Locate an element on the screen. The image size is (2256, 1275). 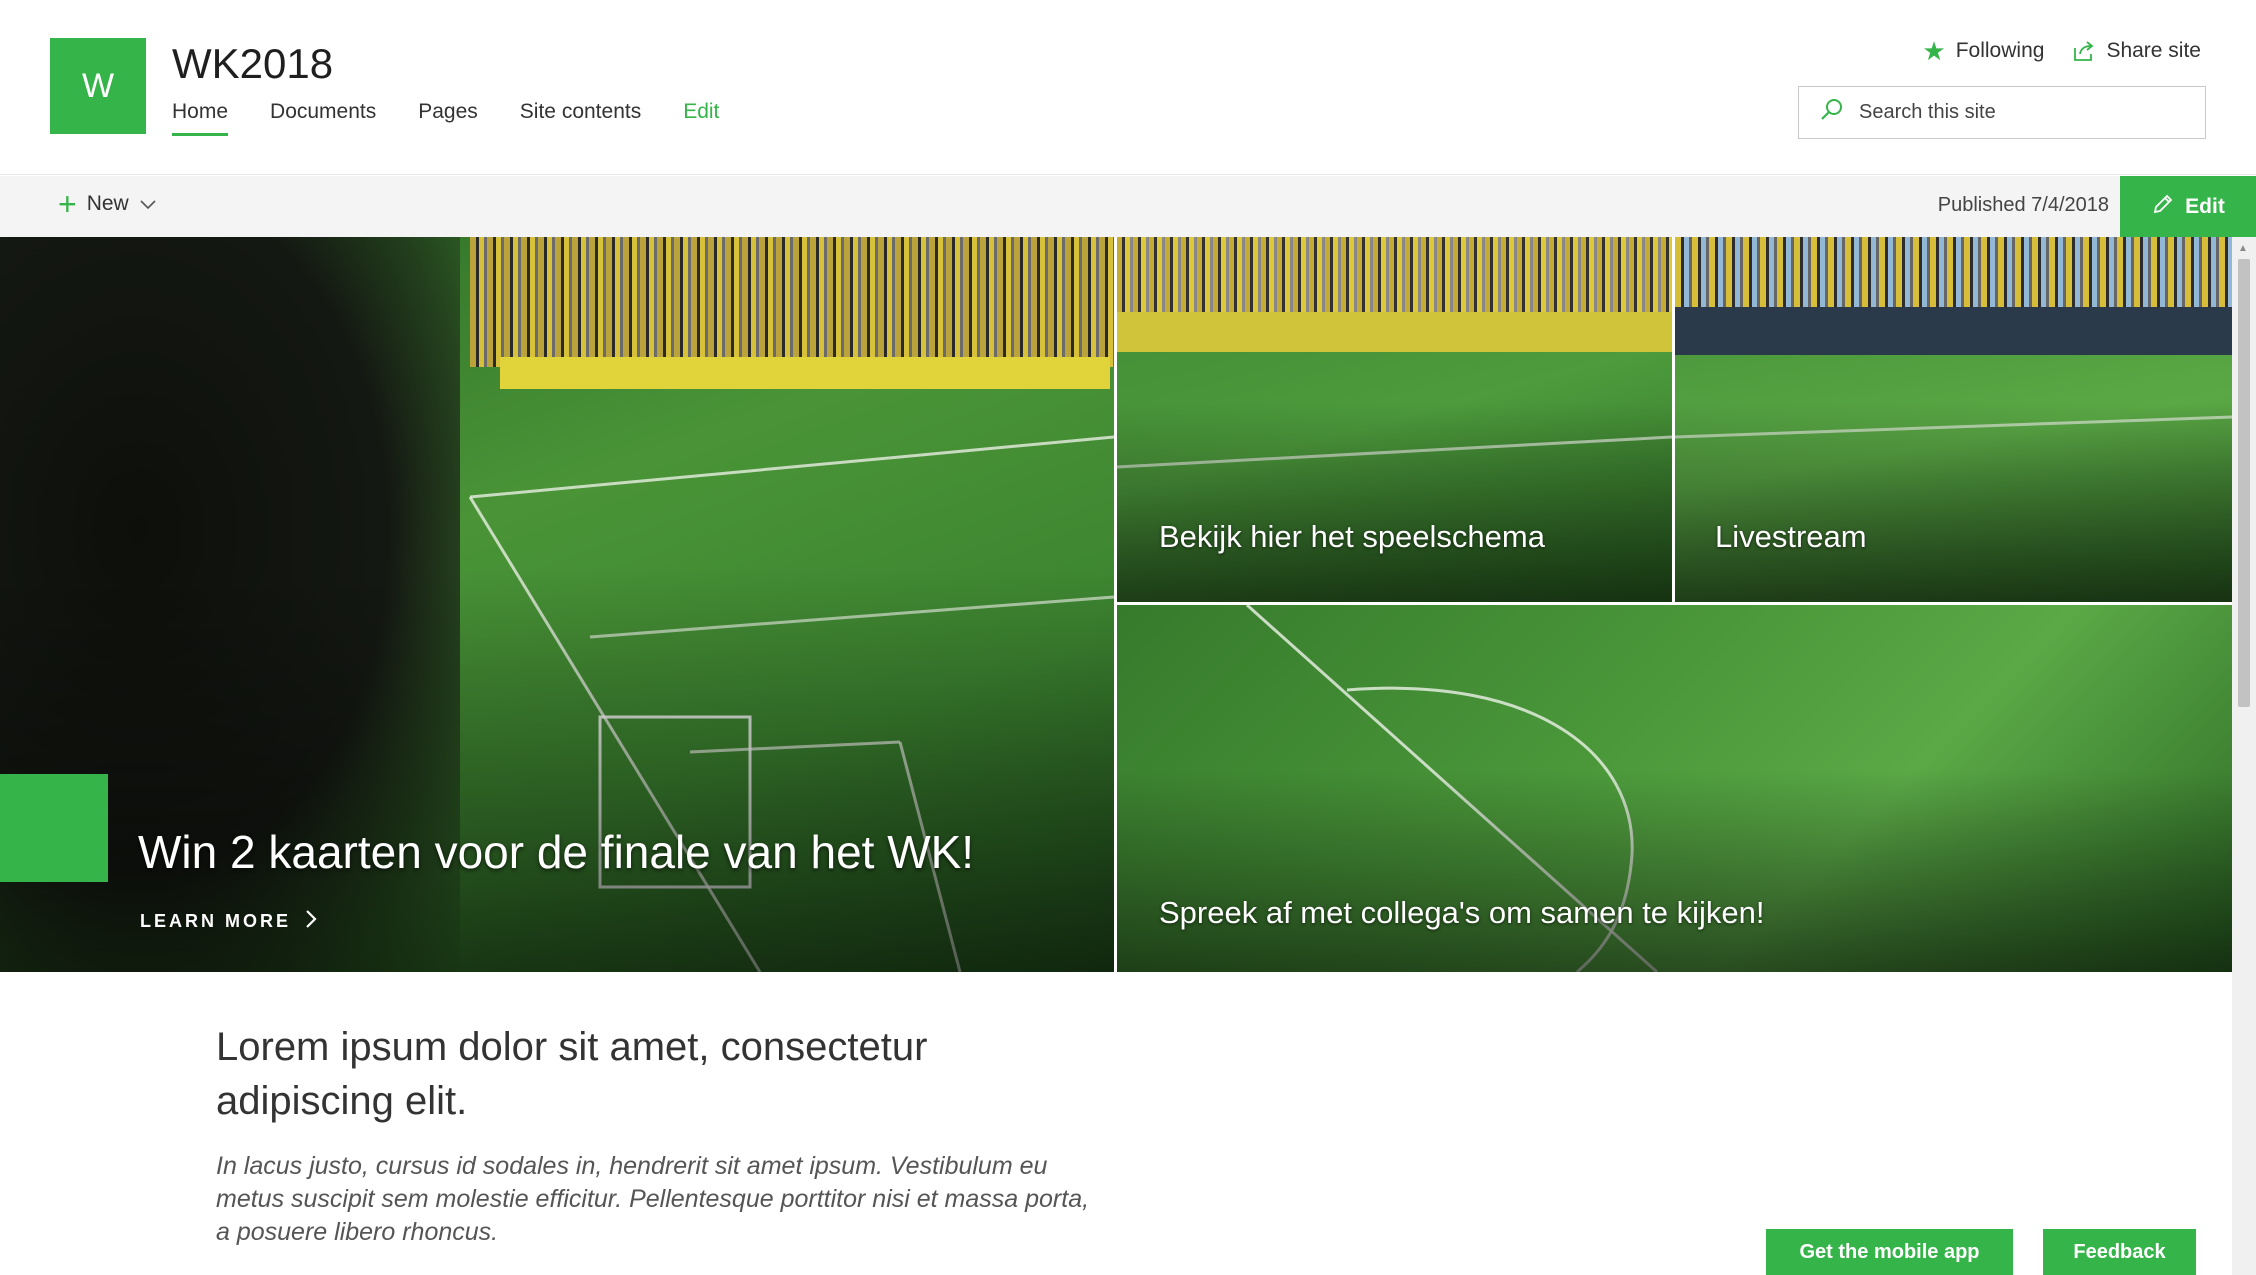
new-label: New is located at coordinates (107, 203).